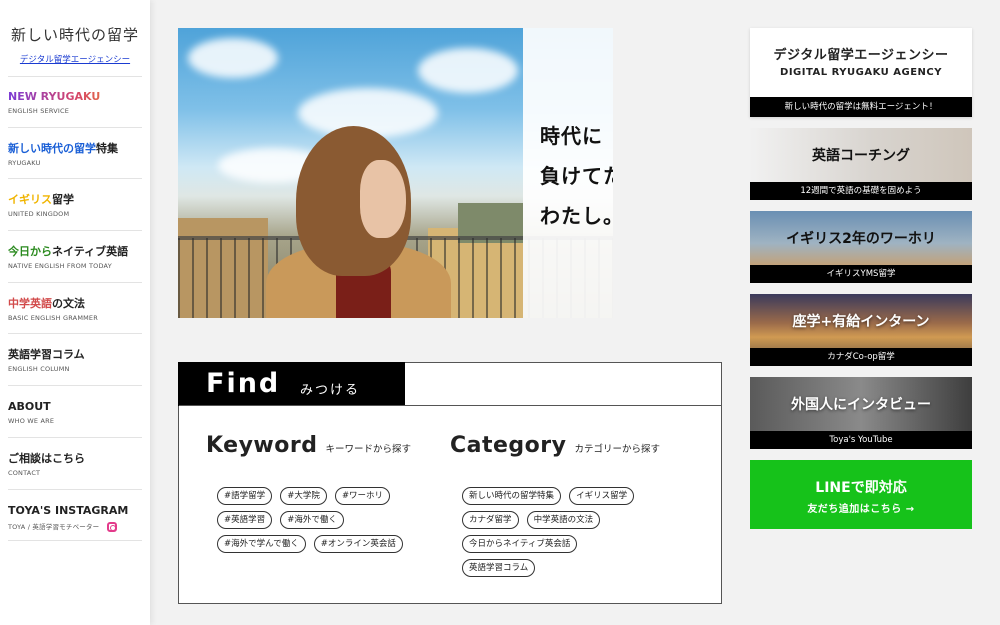  Describe the element at coordinates (861, 107) in the screenshot. I see `agency-caption: 新しい時代の留学は無料エージェント！` at that location.